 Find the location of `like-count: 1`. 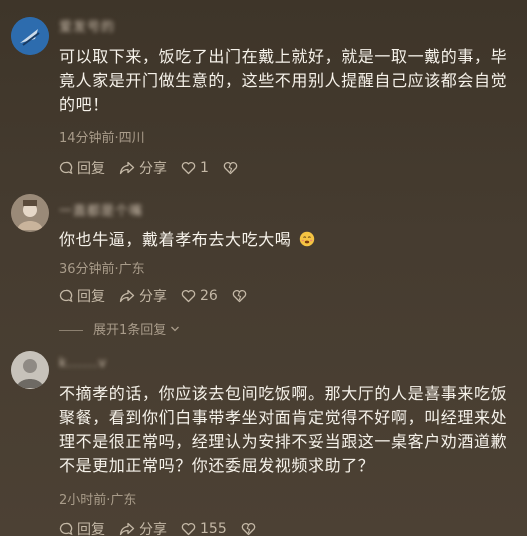

like-count: 1 is located at coordinates (204, 168).